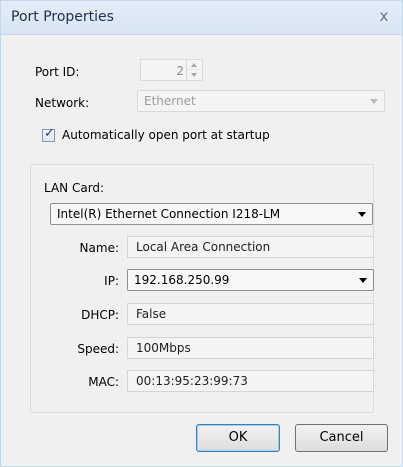 This screenshot has width=403, height=467. Describe the element at coordinates (194, 65) in the screenshot. I see `spin-up-icon` at that location.